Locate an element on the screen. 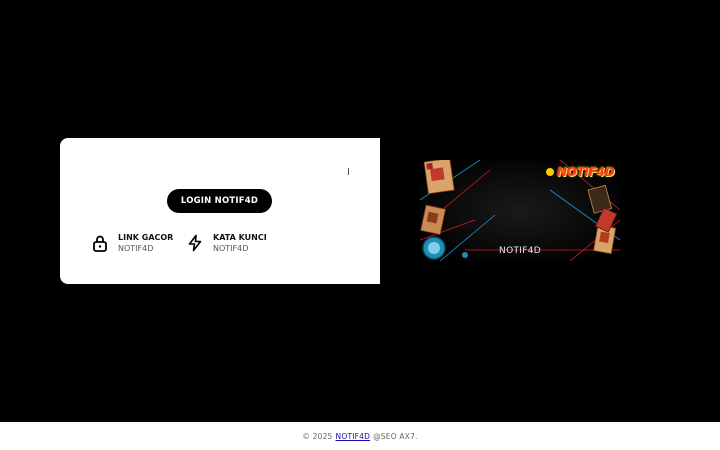  banner-panel: NOTIF4D NOTIF4D is located at coordinates (520, 211).